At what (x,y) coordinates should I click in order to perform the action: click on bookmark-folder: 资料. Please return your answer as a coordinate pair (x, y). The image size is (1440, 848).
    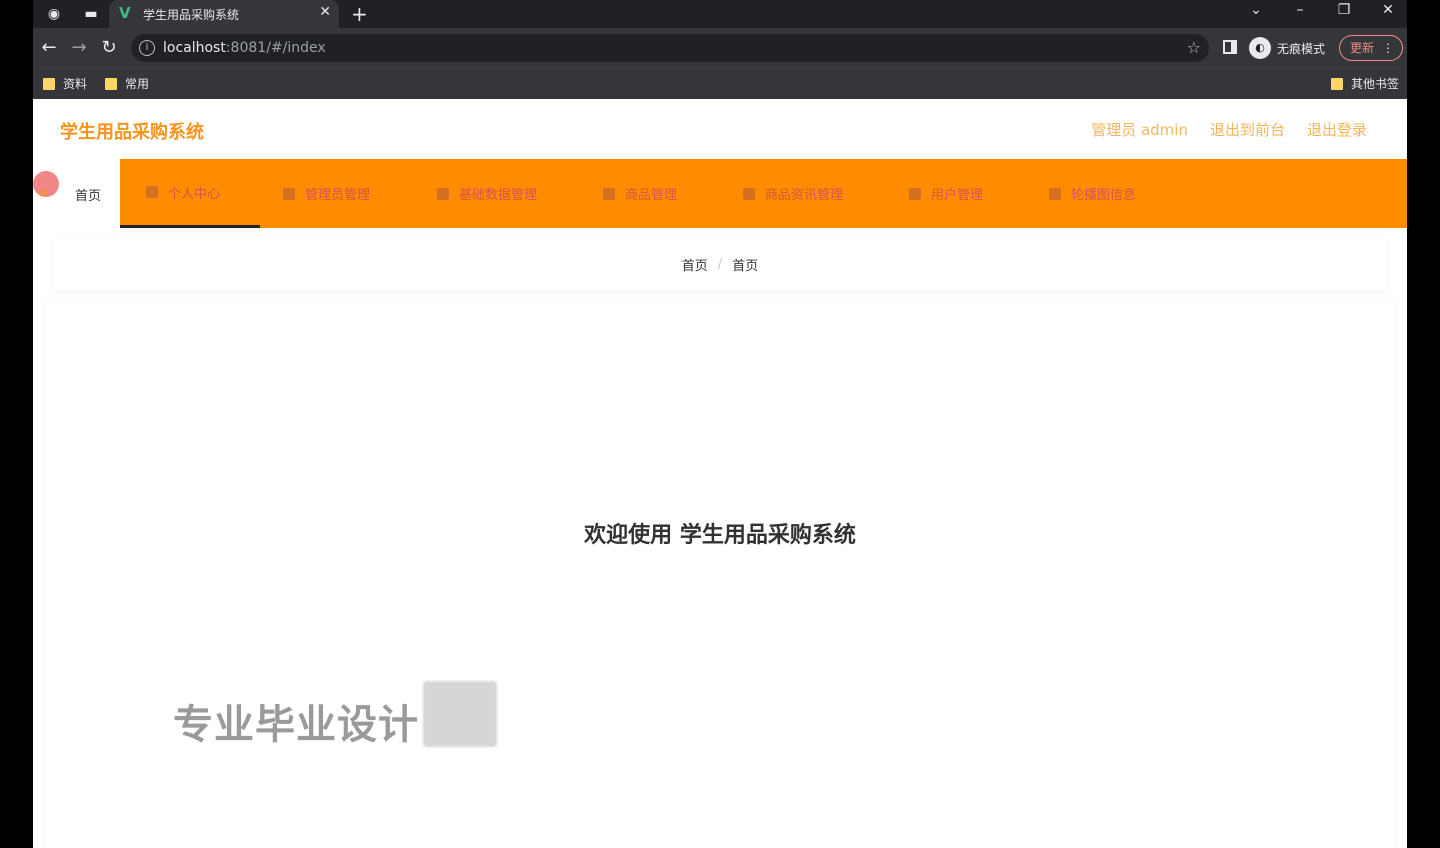
    Looking at the image, I should click on (65, 83).